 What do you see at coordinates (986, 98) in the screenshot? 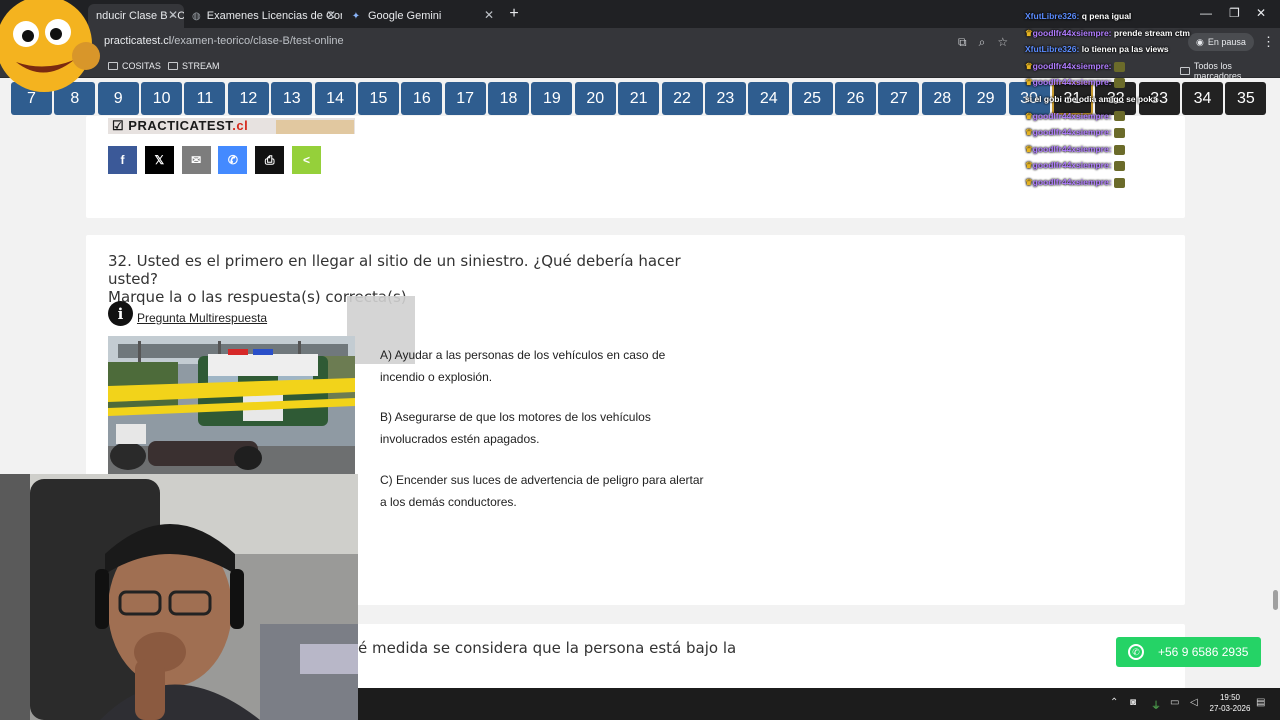
I see `question-button-29: 29` at bounding box center [986, 98].